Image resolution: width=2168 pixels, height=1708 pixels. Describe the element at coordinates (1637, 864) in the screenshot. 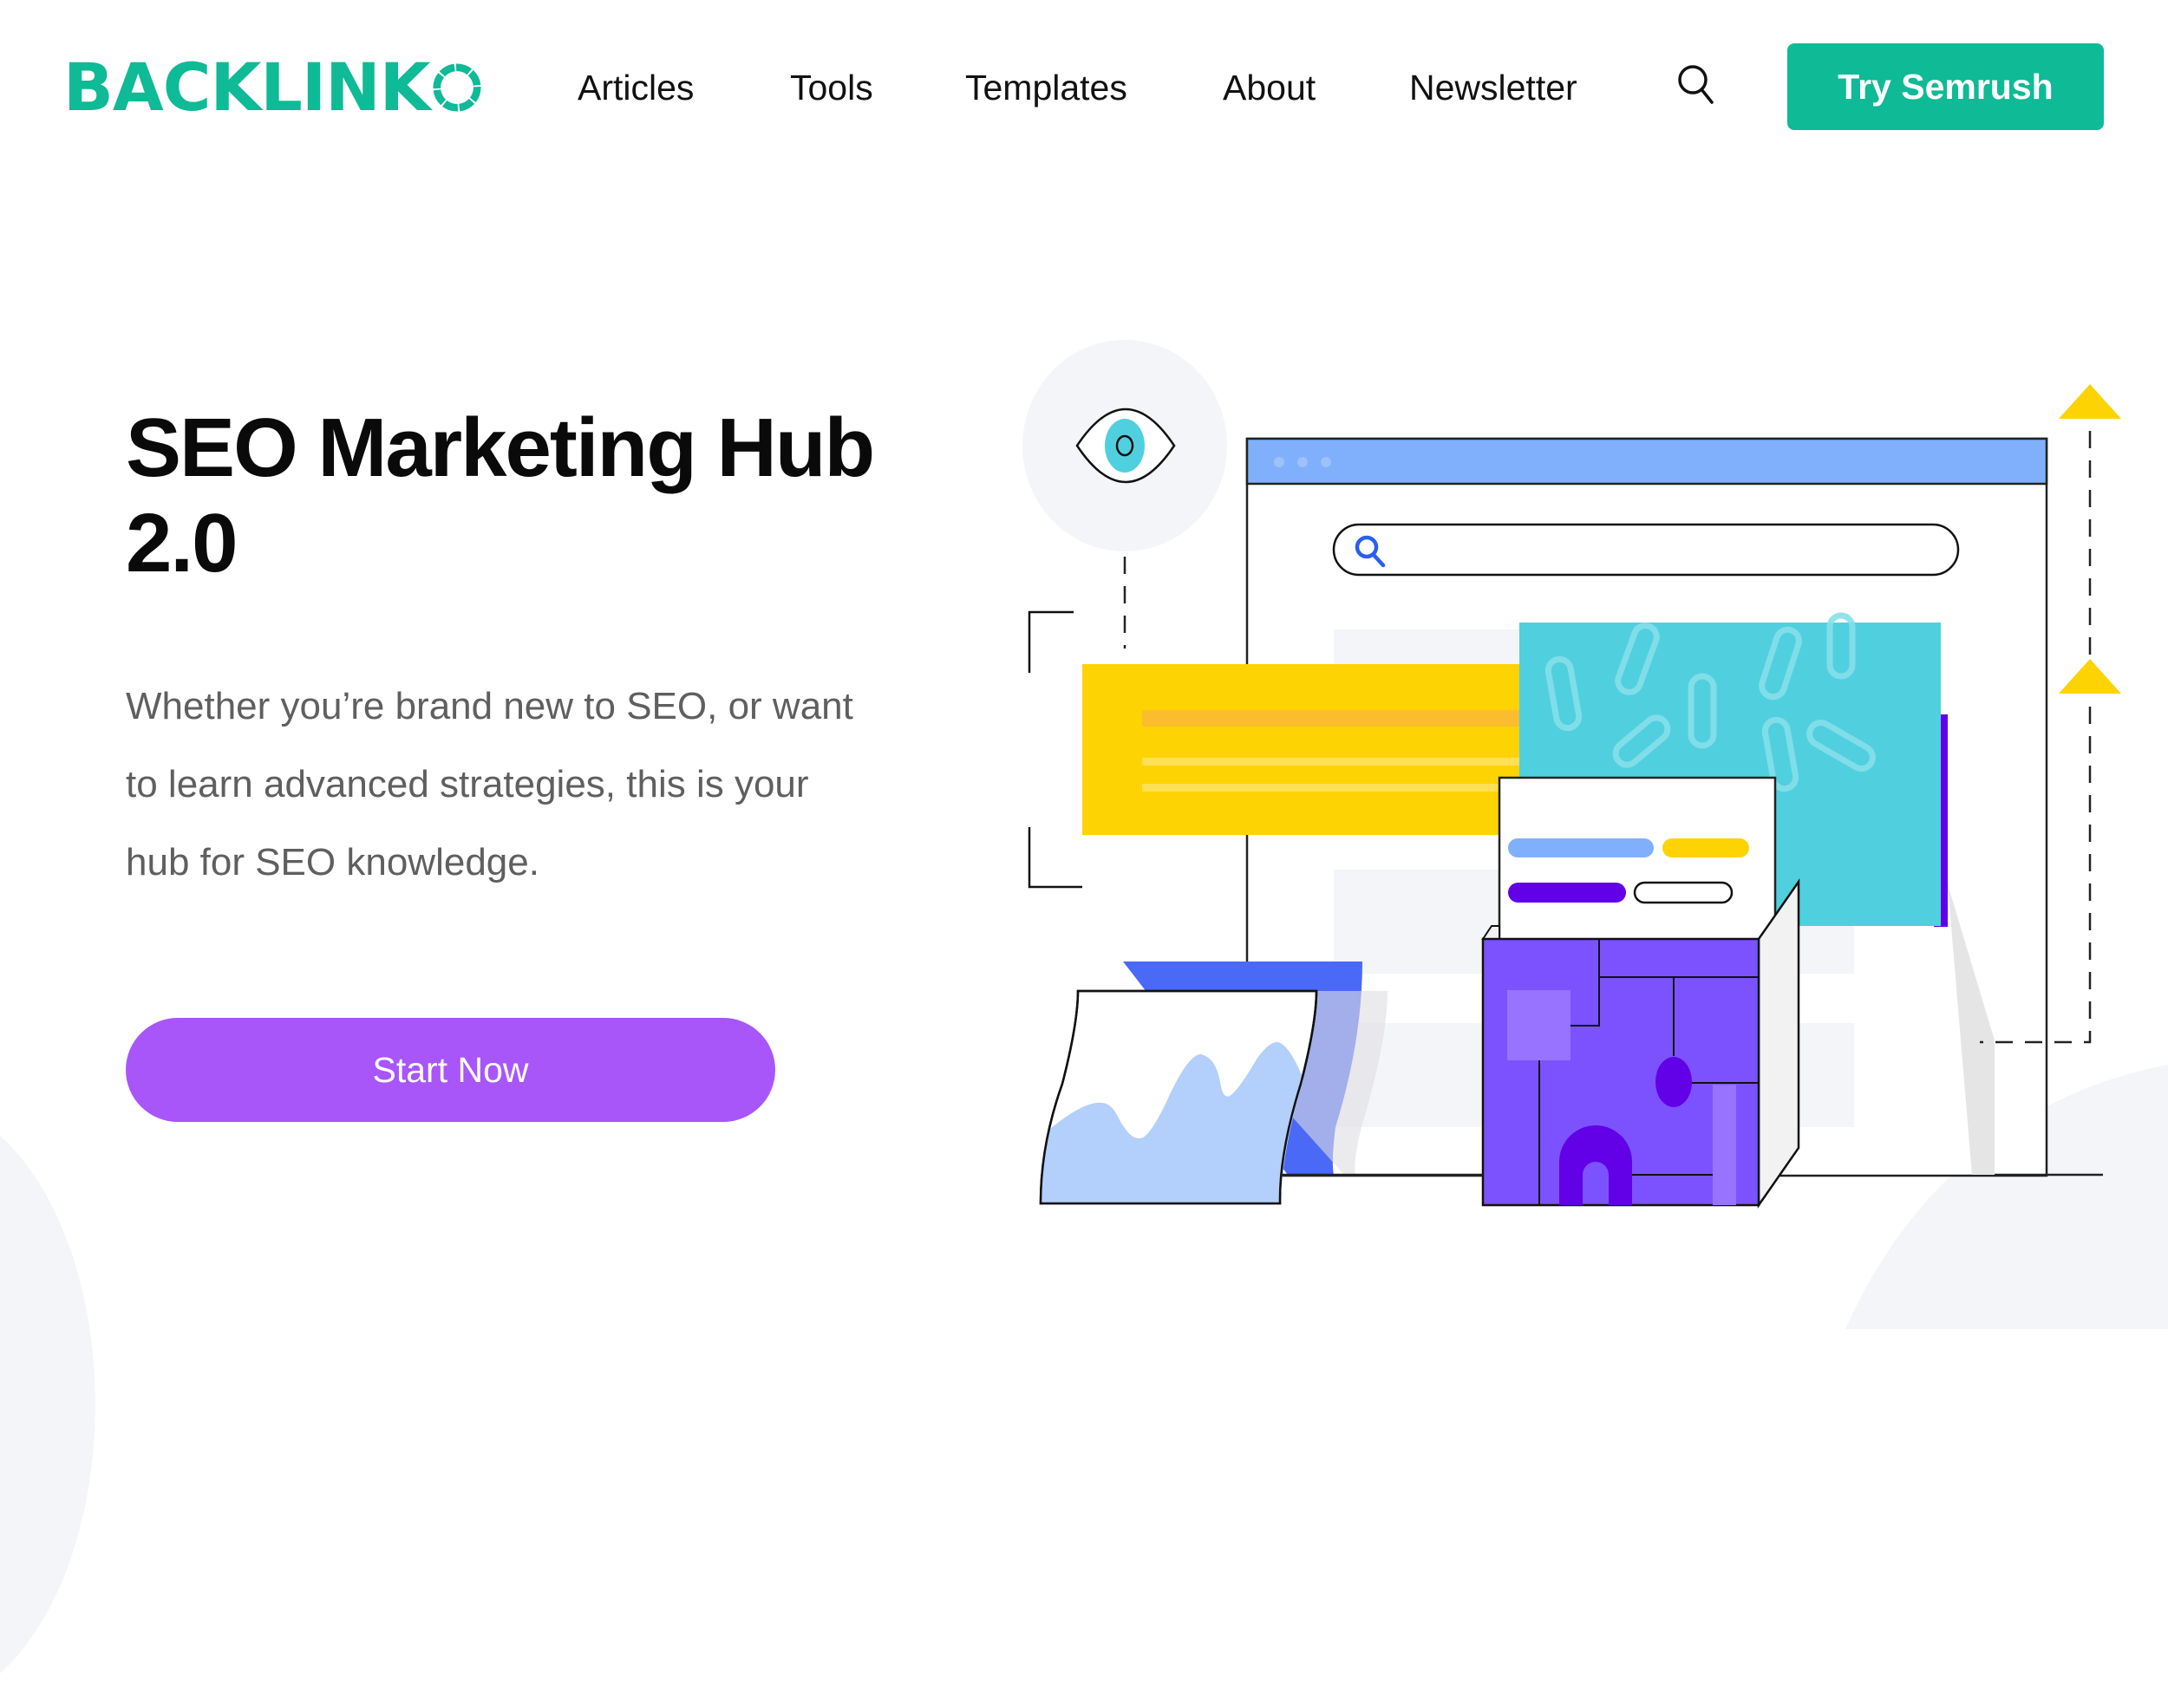

I see `content-card` at that location.